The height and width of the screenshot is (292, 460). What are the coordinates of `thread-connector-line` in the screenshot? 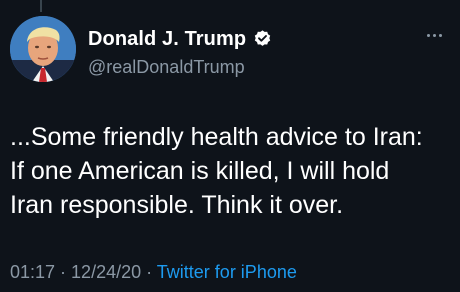 It's located at (41, 6).